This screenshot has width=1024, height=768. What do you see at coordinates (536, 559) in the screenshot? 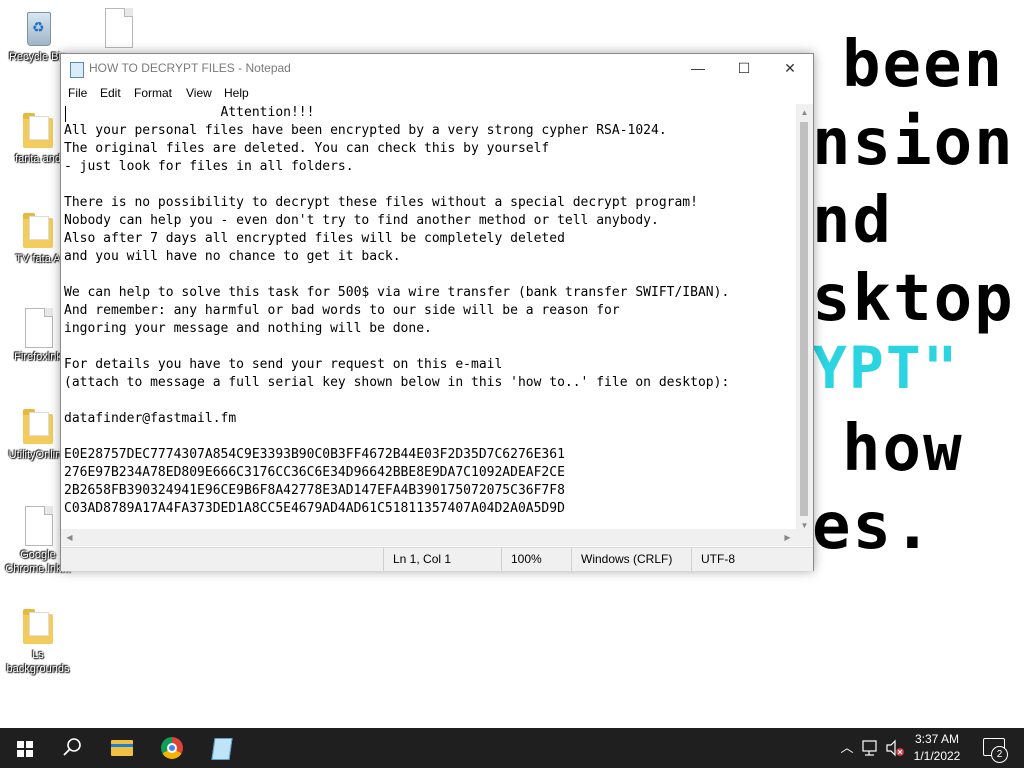
I see `status-zoom: 100%` at bounding box center [536, 559].